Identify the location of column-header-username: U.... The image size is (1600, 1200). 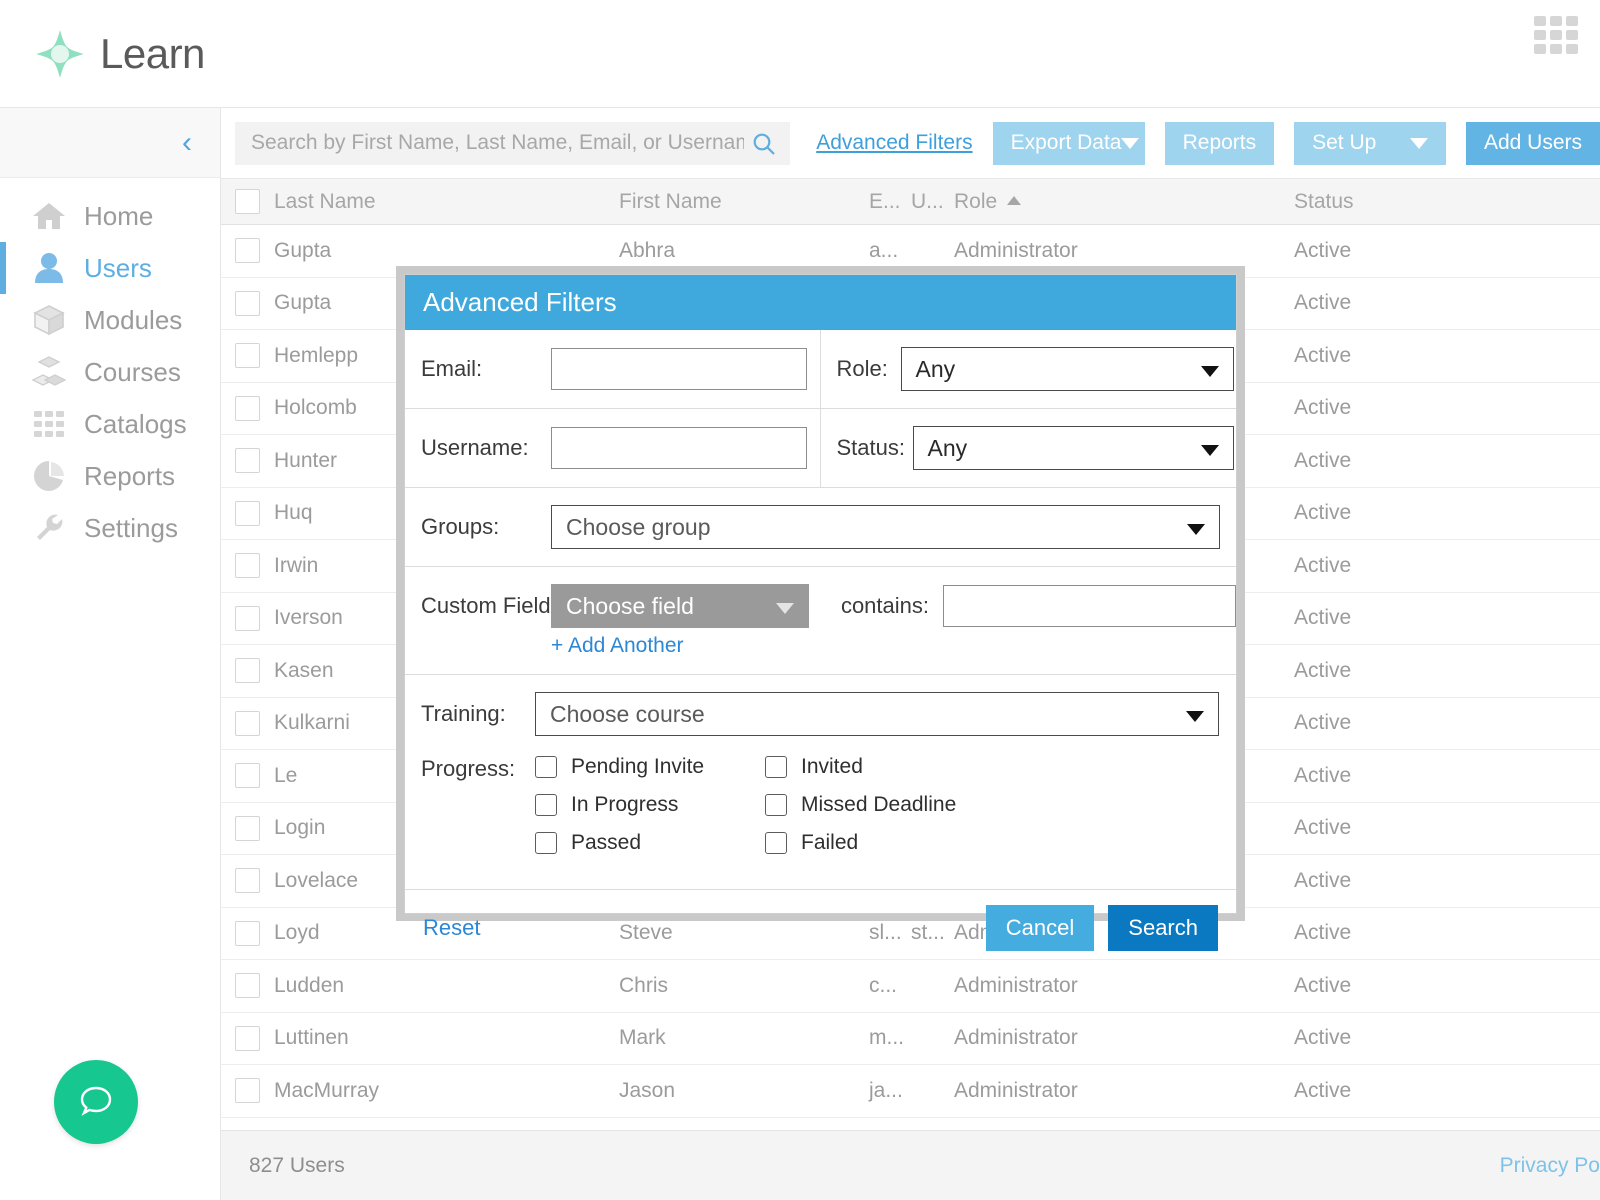
(932, 202).